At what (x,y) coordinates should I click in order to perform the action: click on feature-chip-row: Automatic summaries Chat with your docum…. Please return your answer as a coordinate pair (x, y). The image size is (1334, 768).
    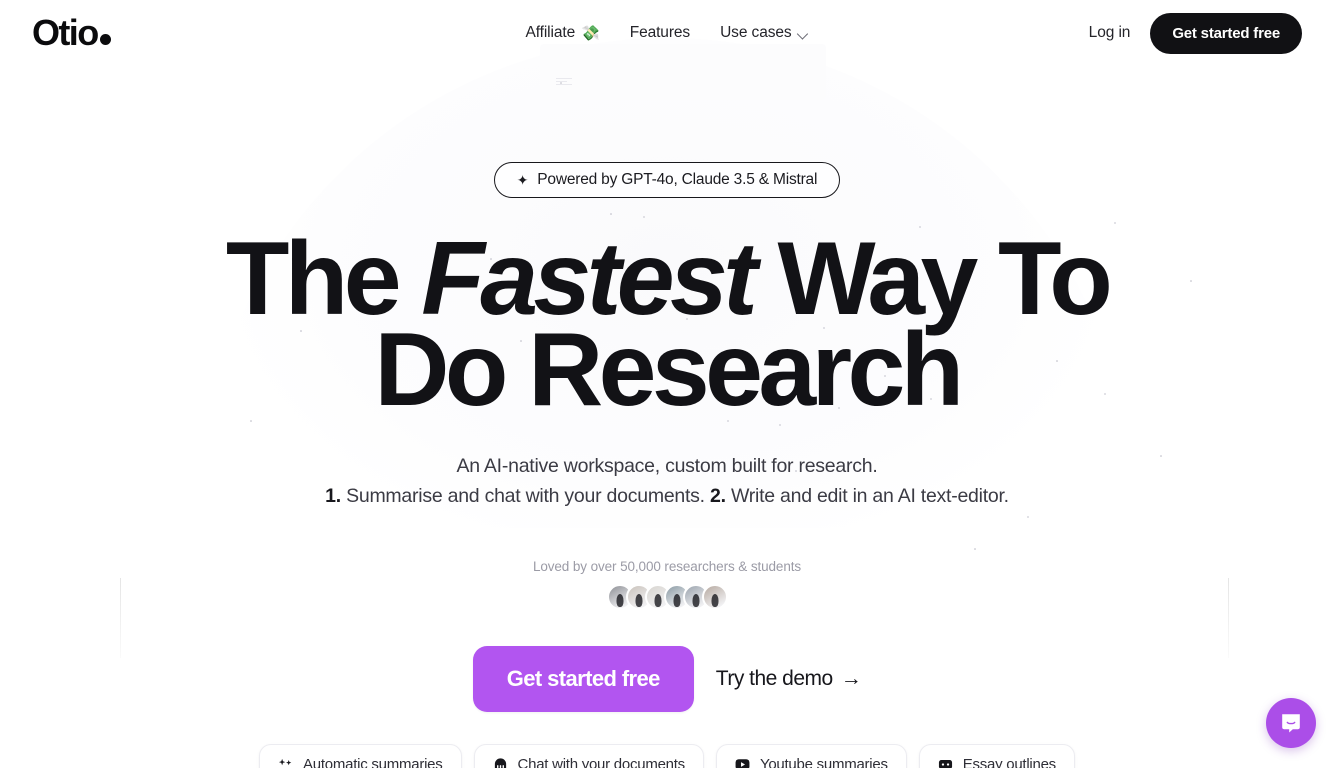
    Looking at the image, I should click on (667, 756).